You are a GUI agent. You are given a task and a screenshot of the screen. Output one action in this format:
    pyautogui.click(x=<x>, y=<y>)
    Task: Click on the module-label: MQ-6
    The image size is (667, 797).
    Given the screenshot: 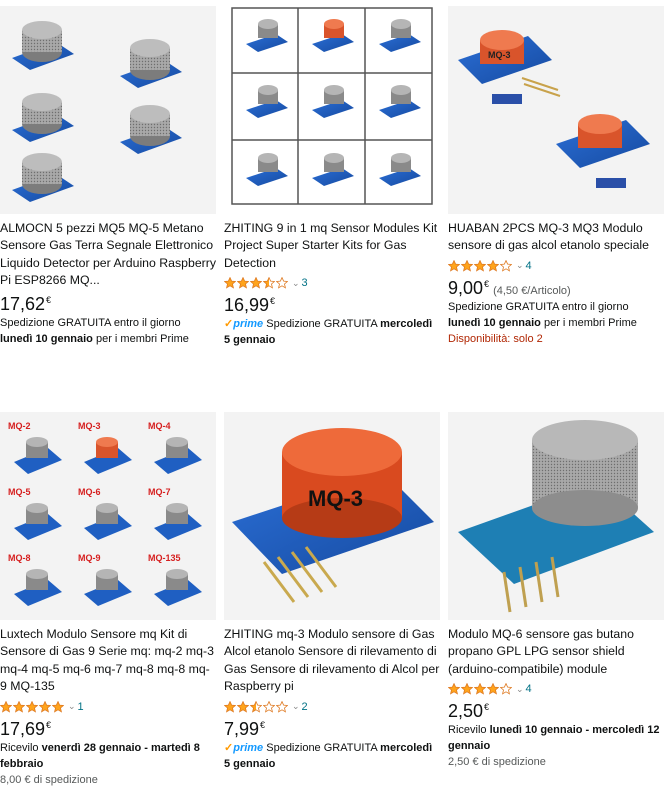 What is the action you would take?
    pyautogui.click(x=89, y=492)
    